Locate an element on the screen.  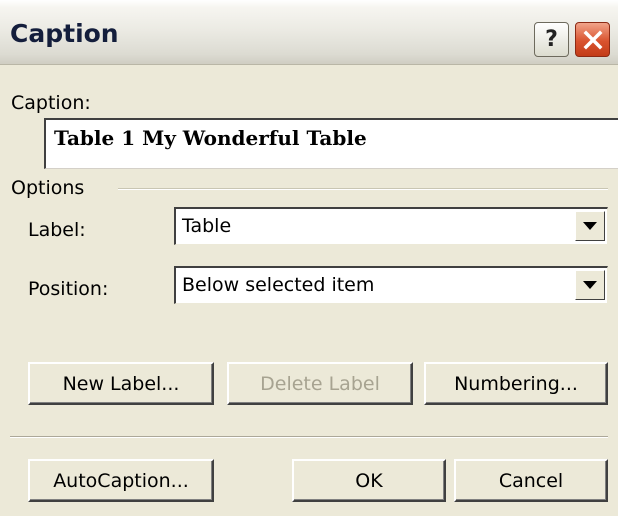
position-select: Below selected item is located at coordinates (391, 285).